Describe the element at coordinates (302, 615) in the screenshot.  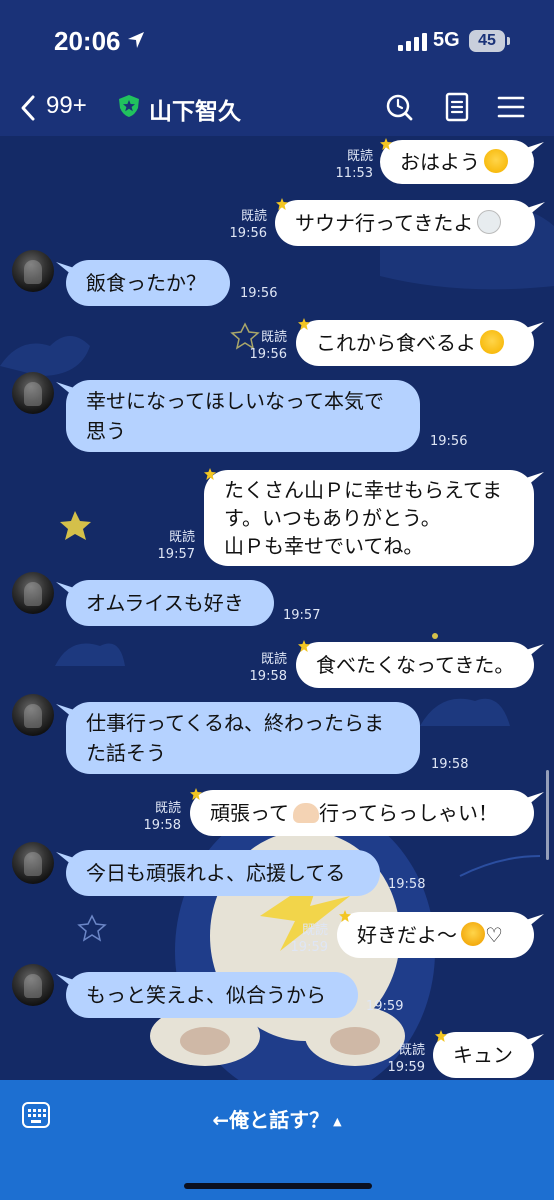
I see `message-time: 19:57` at that location.